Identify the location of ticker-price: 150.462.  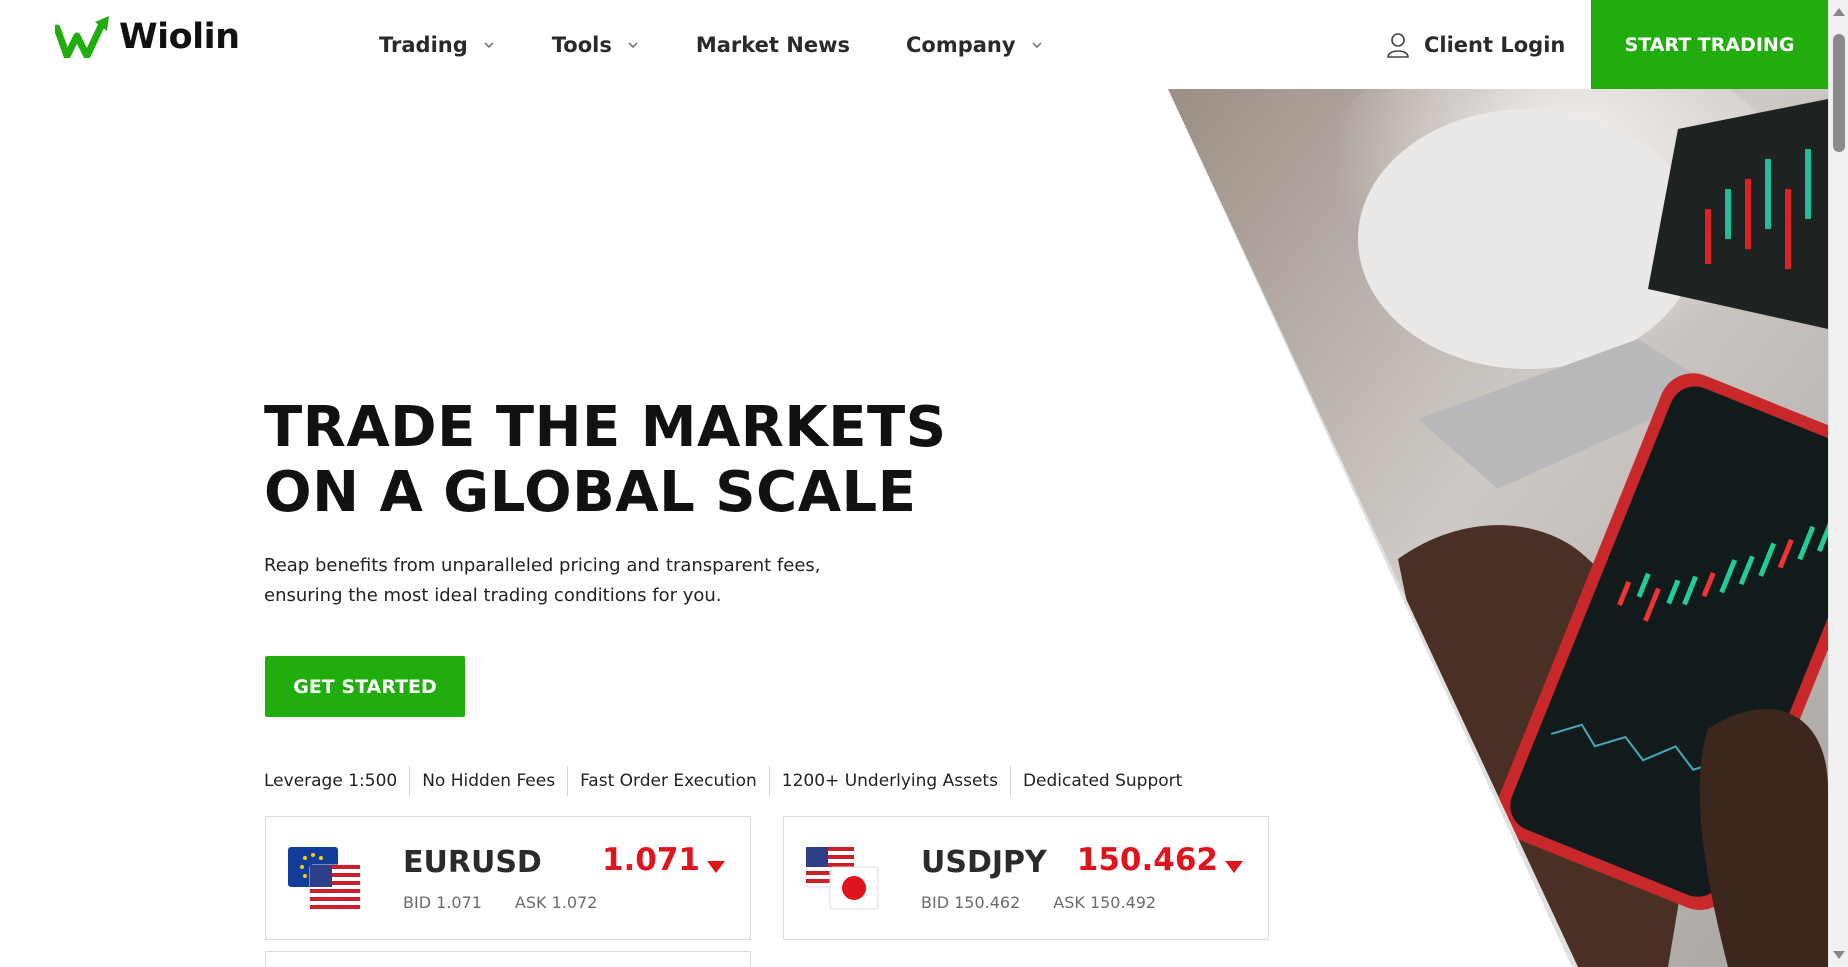
(1147, 860).